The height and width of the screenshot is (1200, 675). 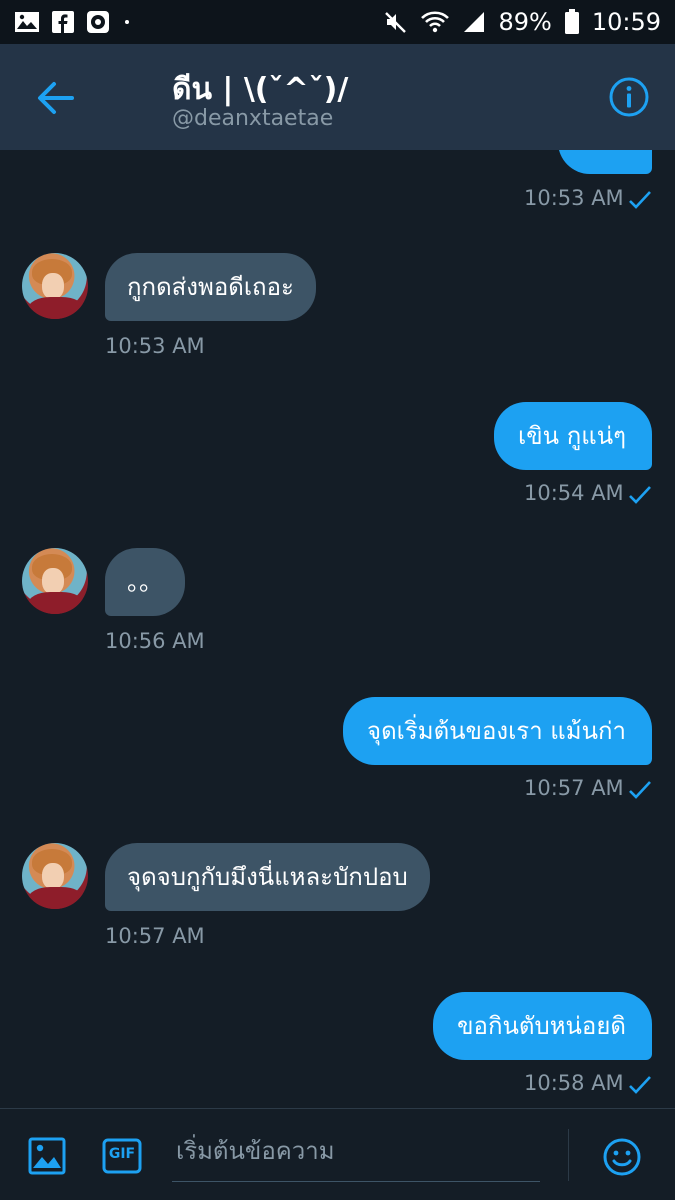 I want to click on battery-percent: 89%, so click(x=525, y=22).